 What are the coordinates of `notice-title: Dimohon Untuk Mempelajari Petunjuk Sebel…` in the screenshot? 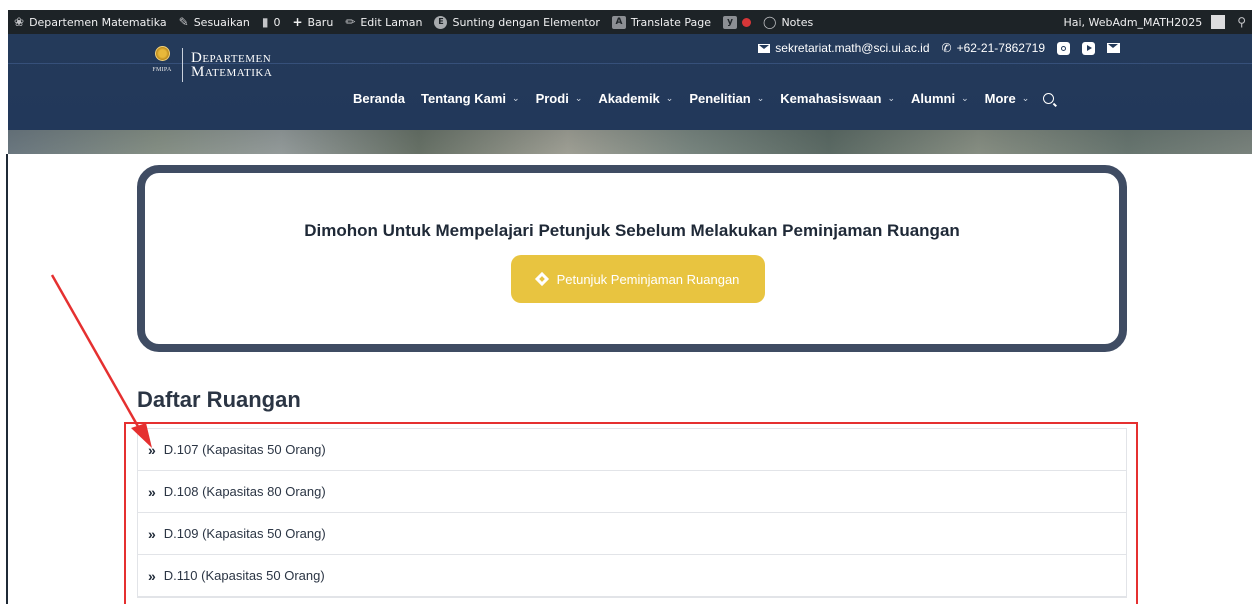 It's located at (632, 230).